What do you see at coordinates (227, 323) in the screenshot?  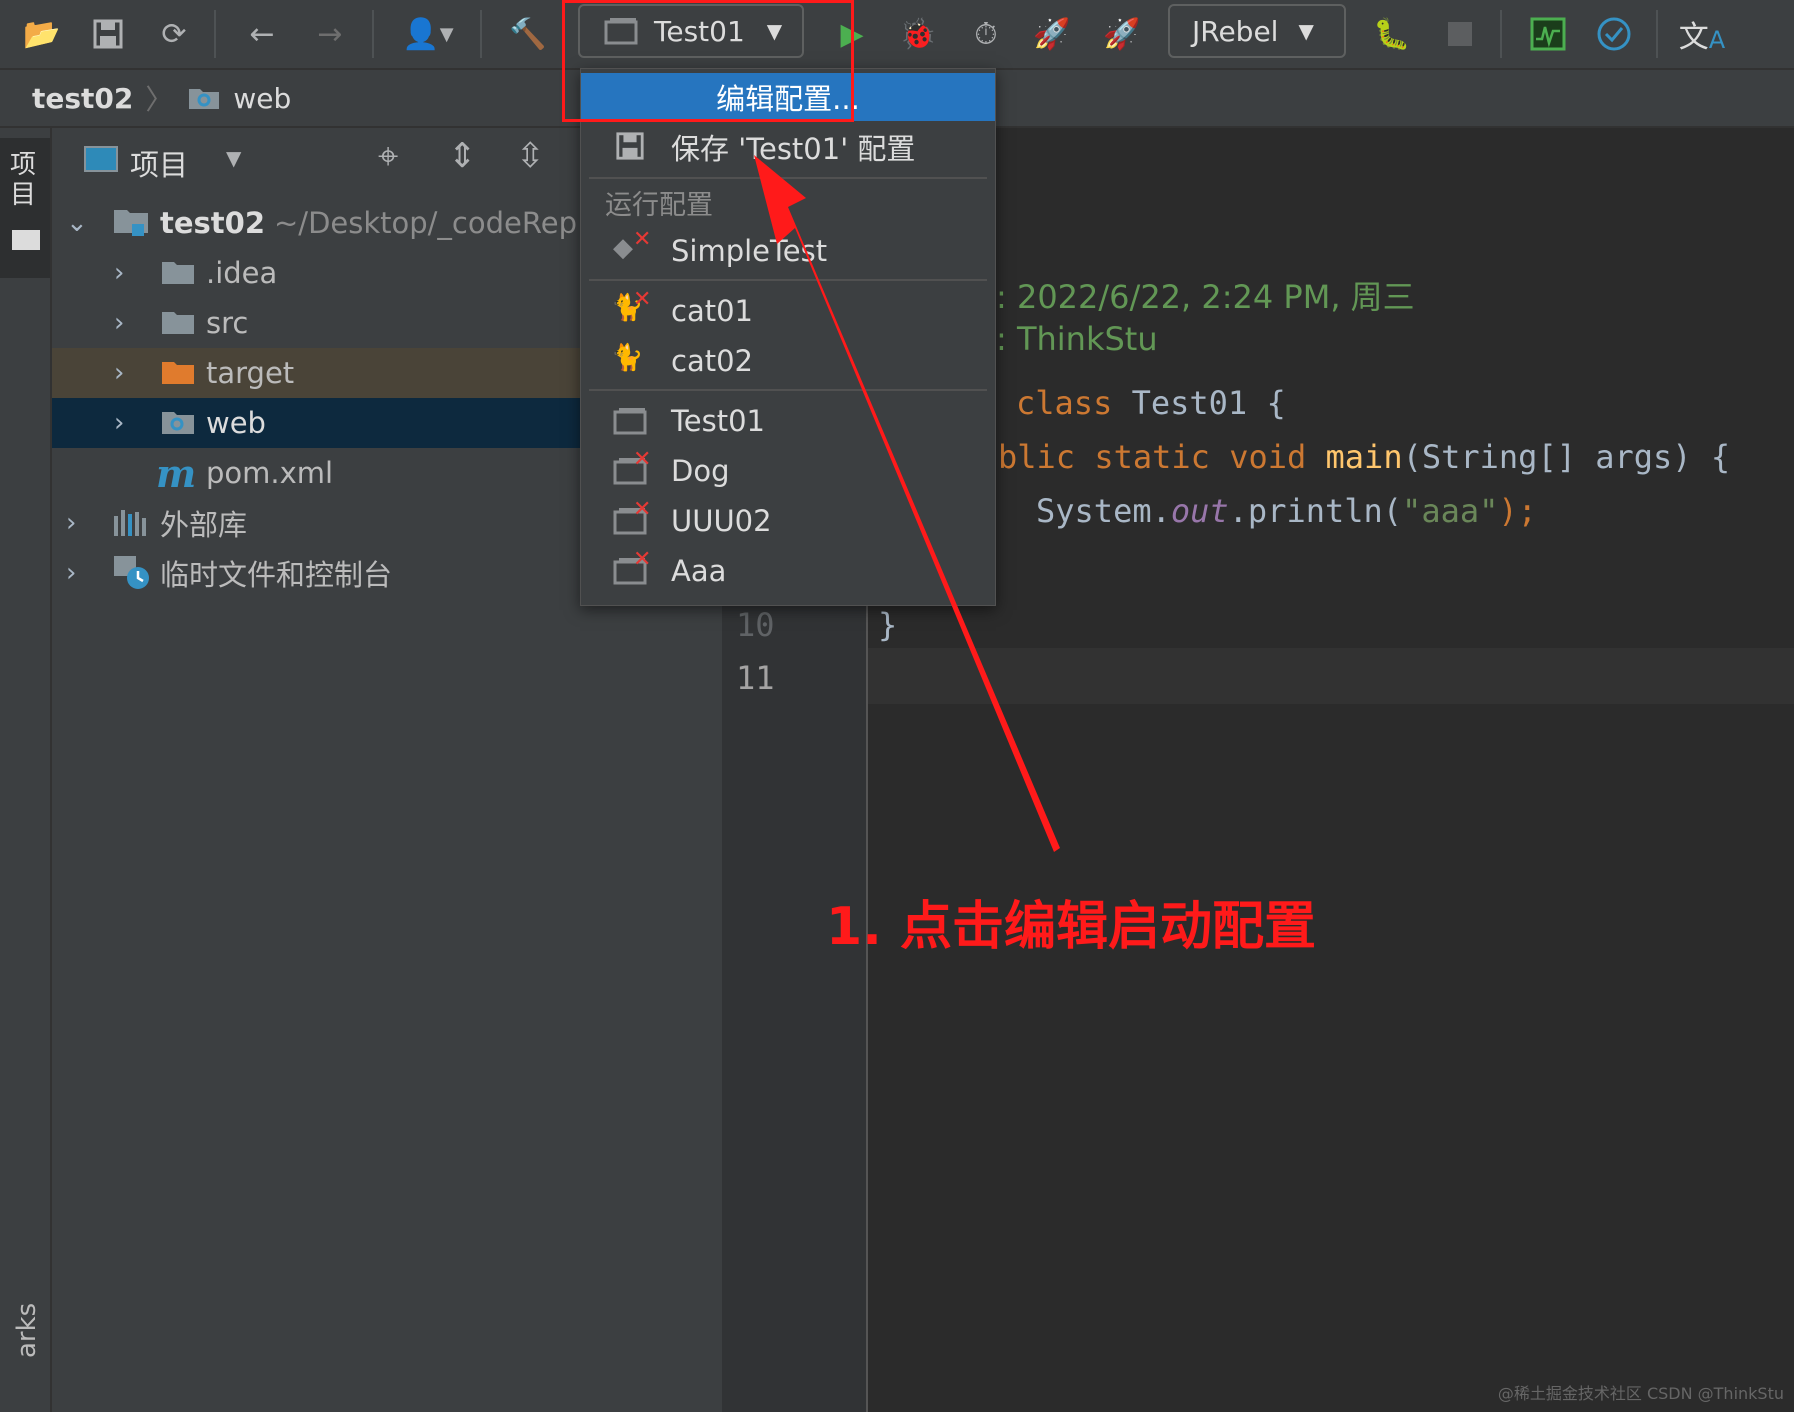 I see `tree-label: src` at bounding box center [227, 323].